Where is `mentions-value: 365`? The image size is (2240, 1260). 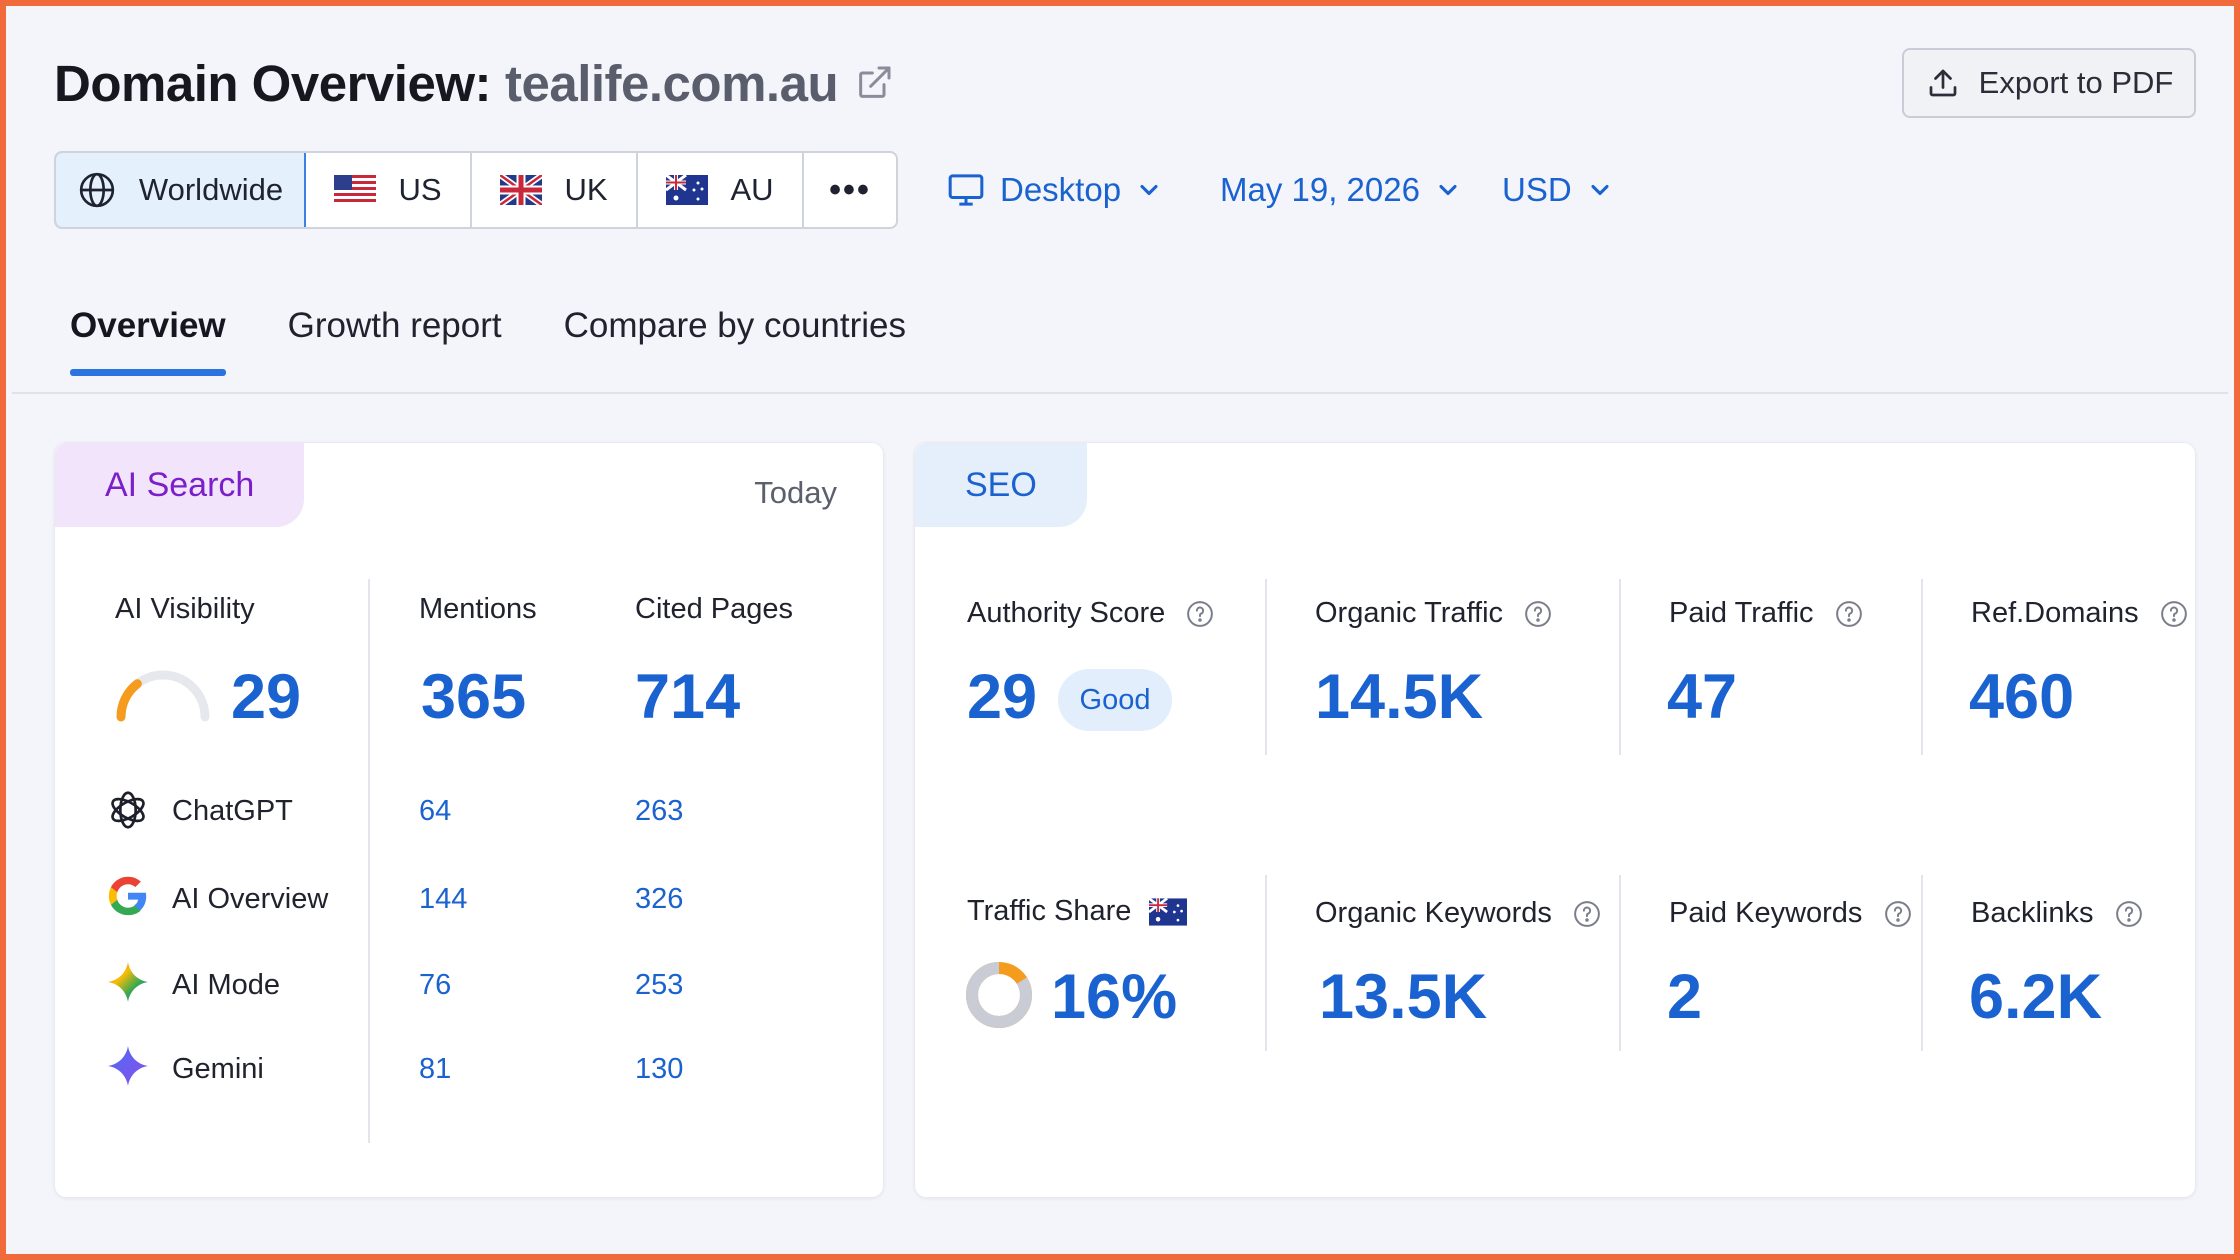
mentions-value: 365 is located at coordinates (473, 697).